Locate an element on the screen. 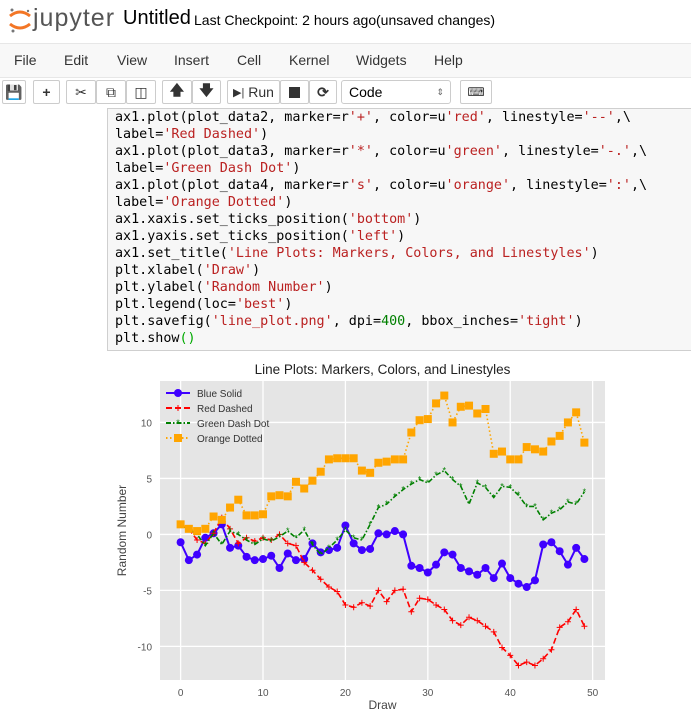 The width and height of the screenshot is (691, 720). menu-edit: Edit is located at coordinates (76, 60).